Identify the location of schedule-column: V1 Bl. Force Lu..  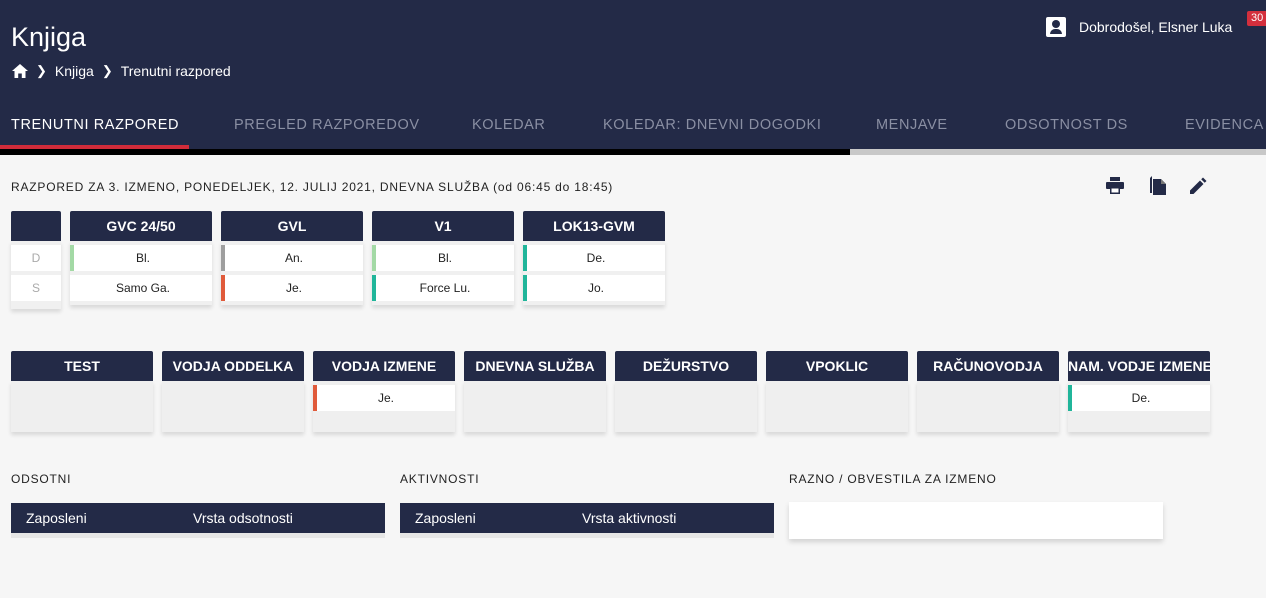
(443, 258).